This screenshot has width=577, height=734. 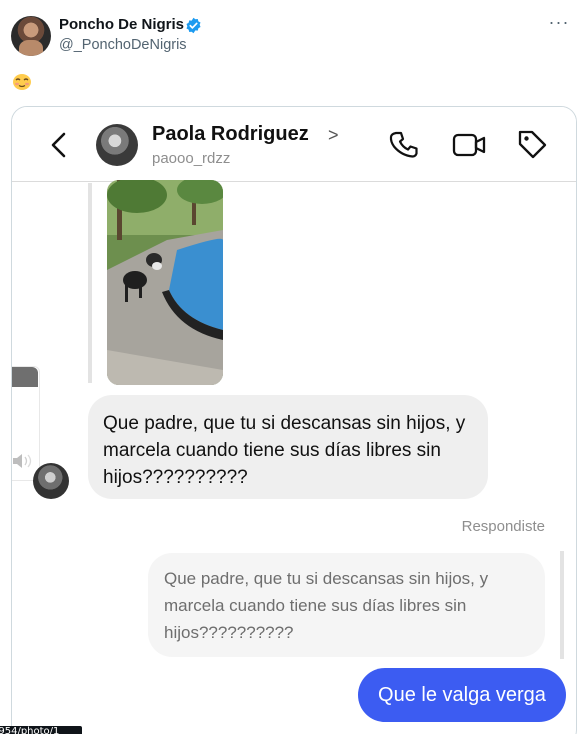 What do you see at coordinates (503, 526) in the screenshot?
I see `replied-label: Respondiste` at bounding box center [503, 526].